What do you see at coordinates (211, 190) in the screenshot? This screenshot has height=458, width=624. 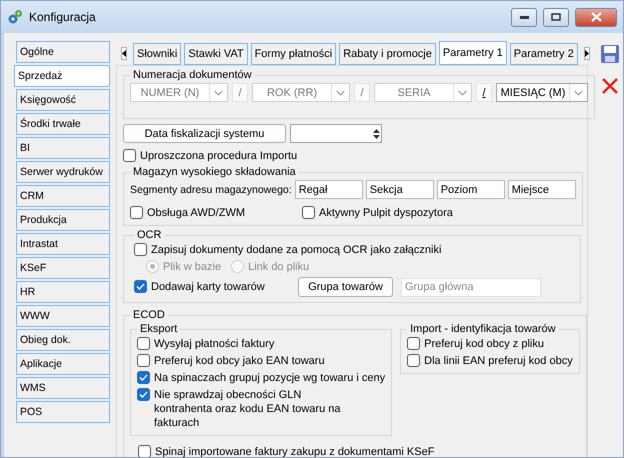 I see `field-label: Segmenty adresu magazynowego:` at bounding box center [211, 190].